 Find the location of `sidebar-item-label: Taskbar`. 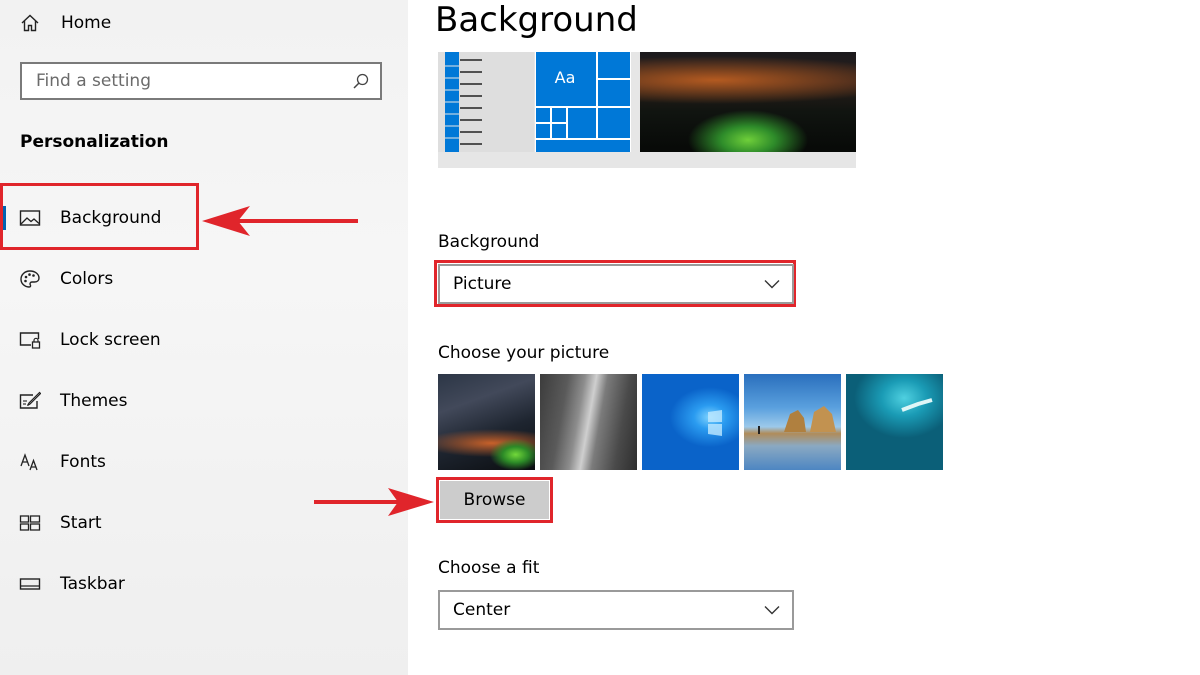

sidebar-item-label: Taskbar is located at coordinates (92, 584).